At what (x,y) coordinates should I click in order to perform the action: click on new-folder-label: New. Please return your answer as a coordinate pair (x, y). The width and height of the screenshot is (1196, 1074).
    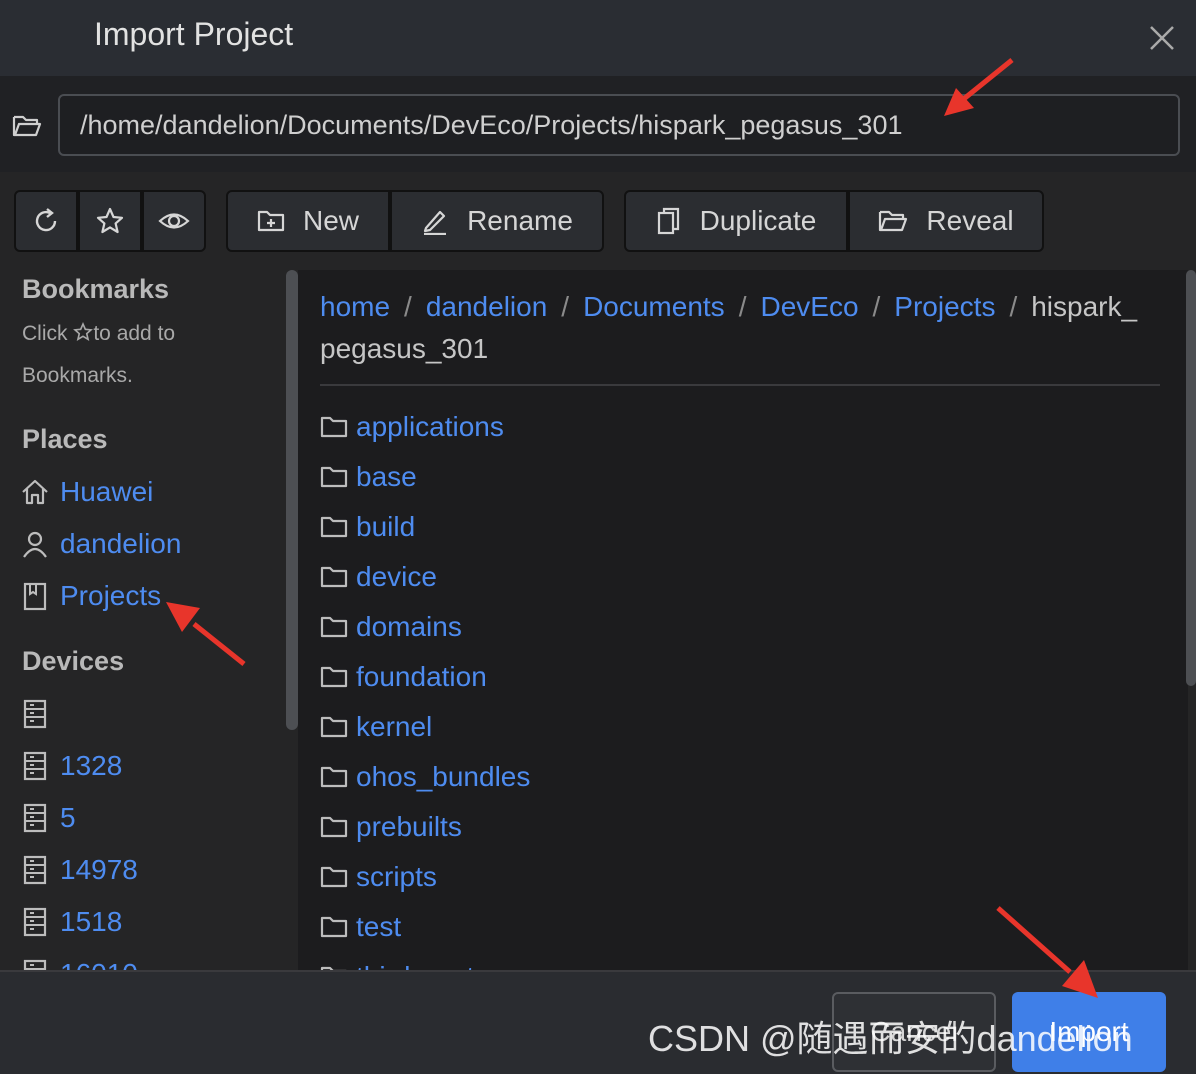
    Looking at the image, I should click on (330, 220).